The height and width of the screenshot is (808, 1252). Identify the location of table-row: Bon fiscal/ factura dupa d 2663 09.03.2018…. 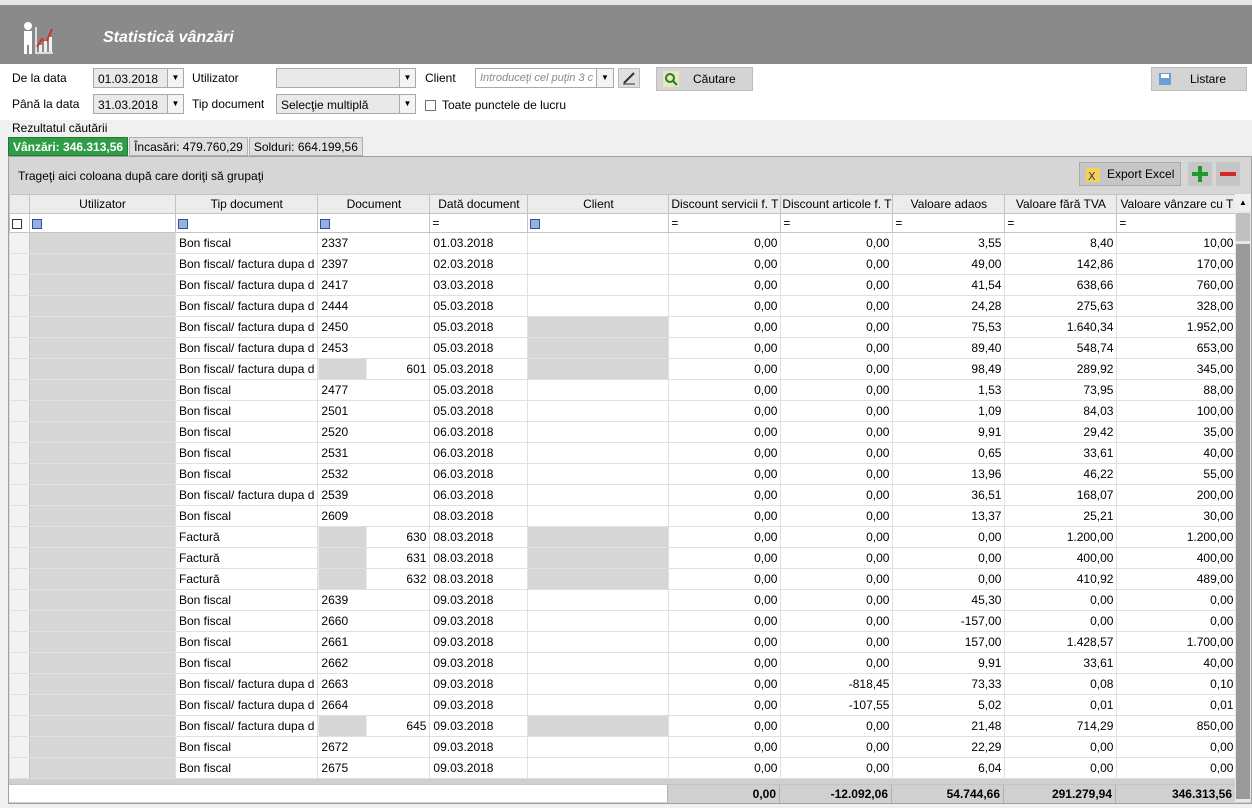
(623, 684).